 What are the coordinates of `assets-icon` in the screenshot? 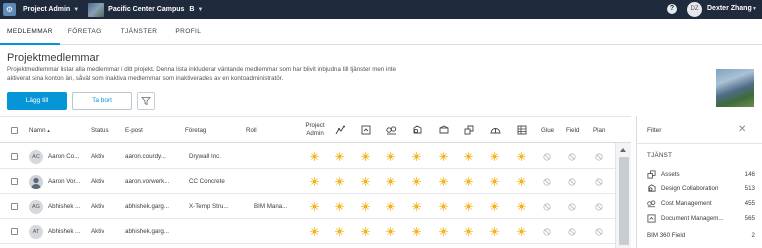 It's located at (469, 130).